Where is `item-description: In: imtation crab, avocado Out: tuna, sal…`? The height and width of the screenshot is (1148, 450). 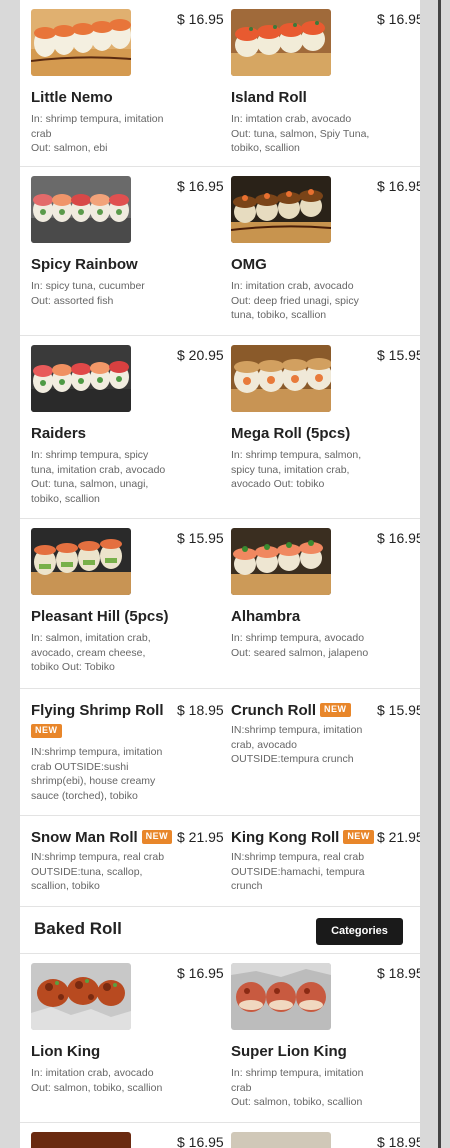
item-description: In: imtation crab, avocado Out: tuna, sal… is located at coordinates (300, 133).